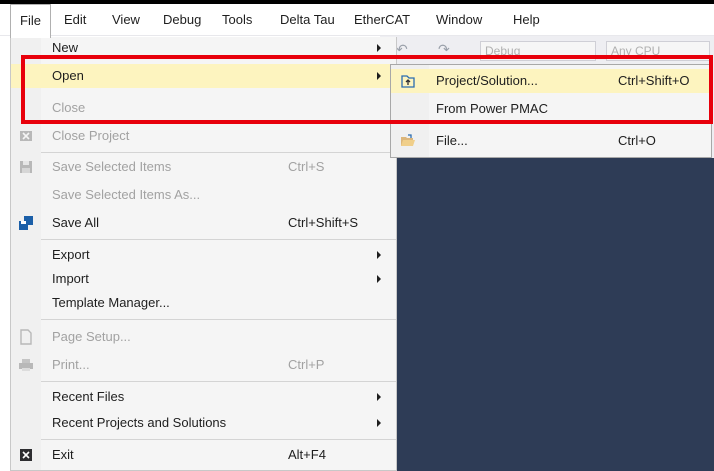  I want to click on submenu-item-from-power-pmac: From Power PMAC, so click(551, 109).